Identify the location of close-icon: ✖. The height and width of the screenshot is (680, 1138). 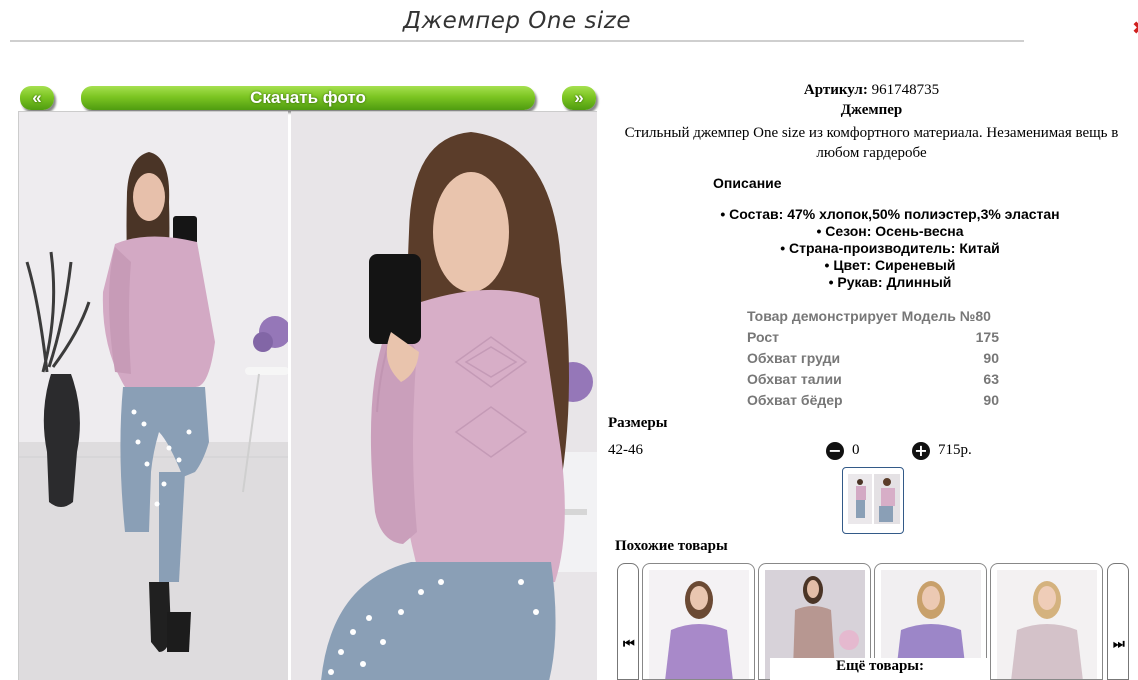
(1135, 27).